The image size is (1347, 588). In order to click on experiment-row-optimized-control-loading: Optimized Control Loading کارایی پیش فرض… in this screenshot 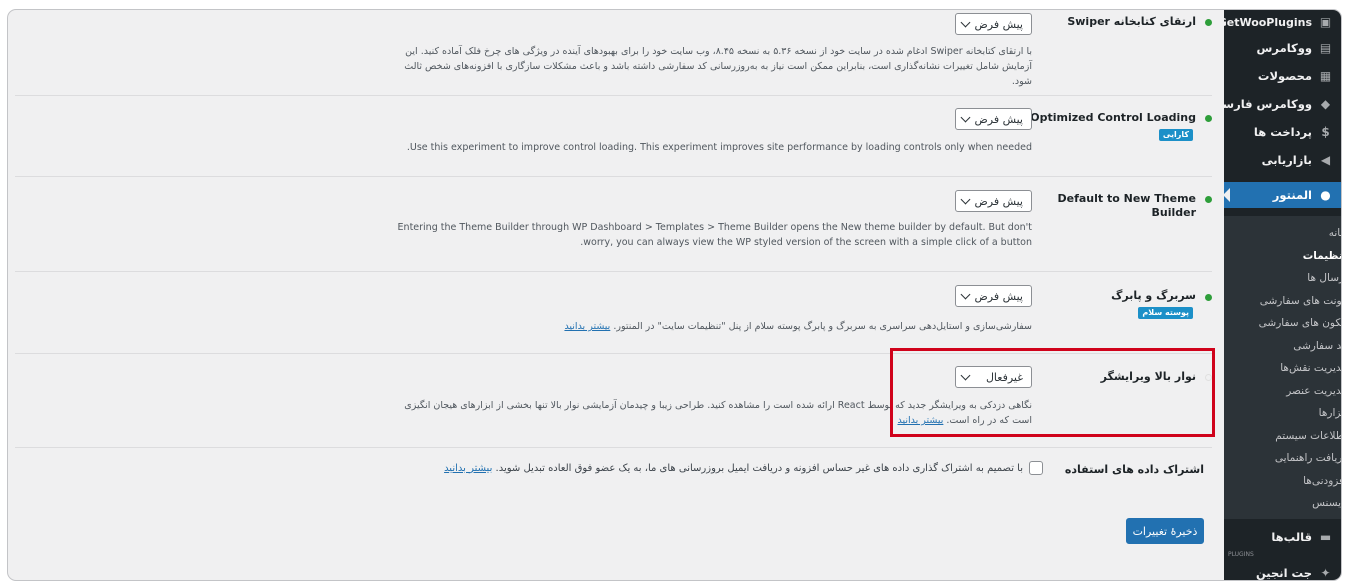, I will do `click(613, 136)`.